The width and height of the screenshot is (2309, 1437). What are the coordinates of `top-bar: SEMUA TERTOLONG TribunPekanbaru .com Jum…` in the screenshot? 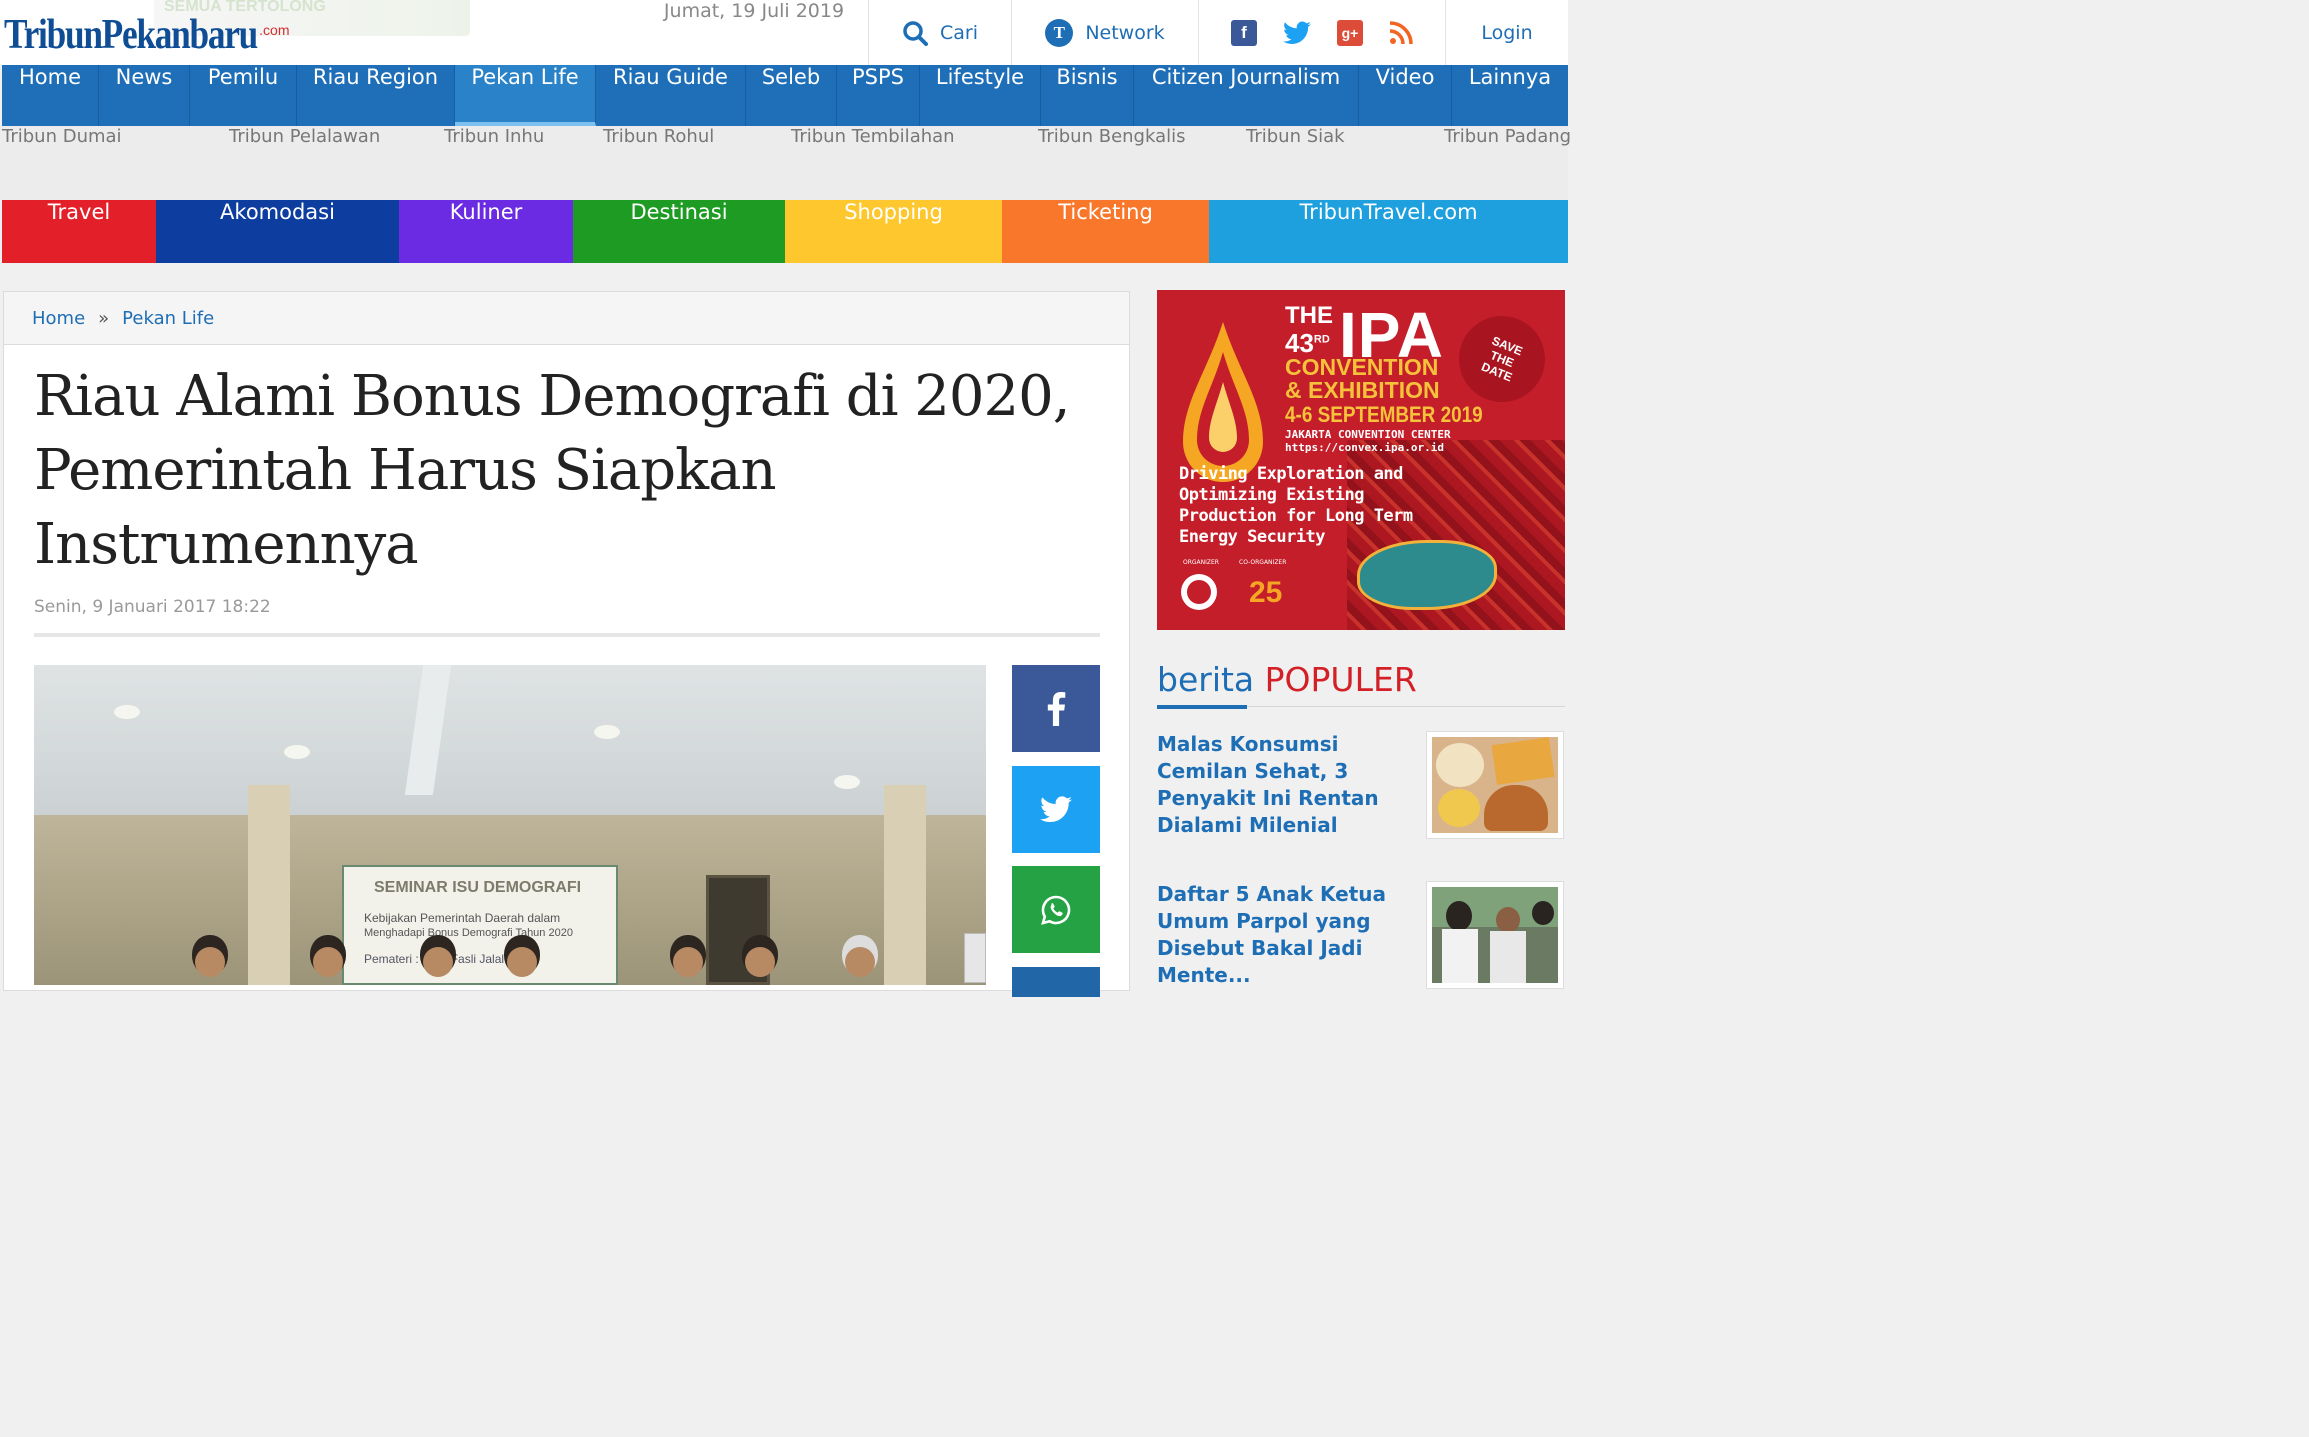 It's located at (784, 32).